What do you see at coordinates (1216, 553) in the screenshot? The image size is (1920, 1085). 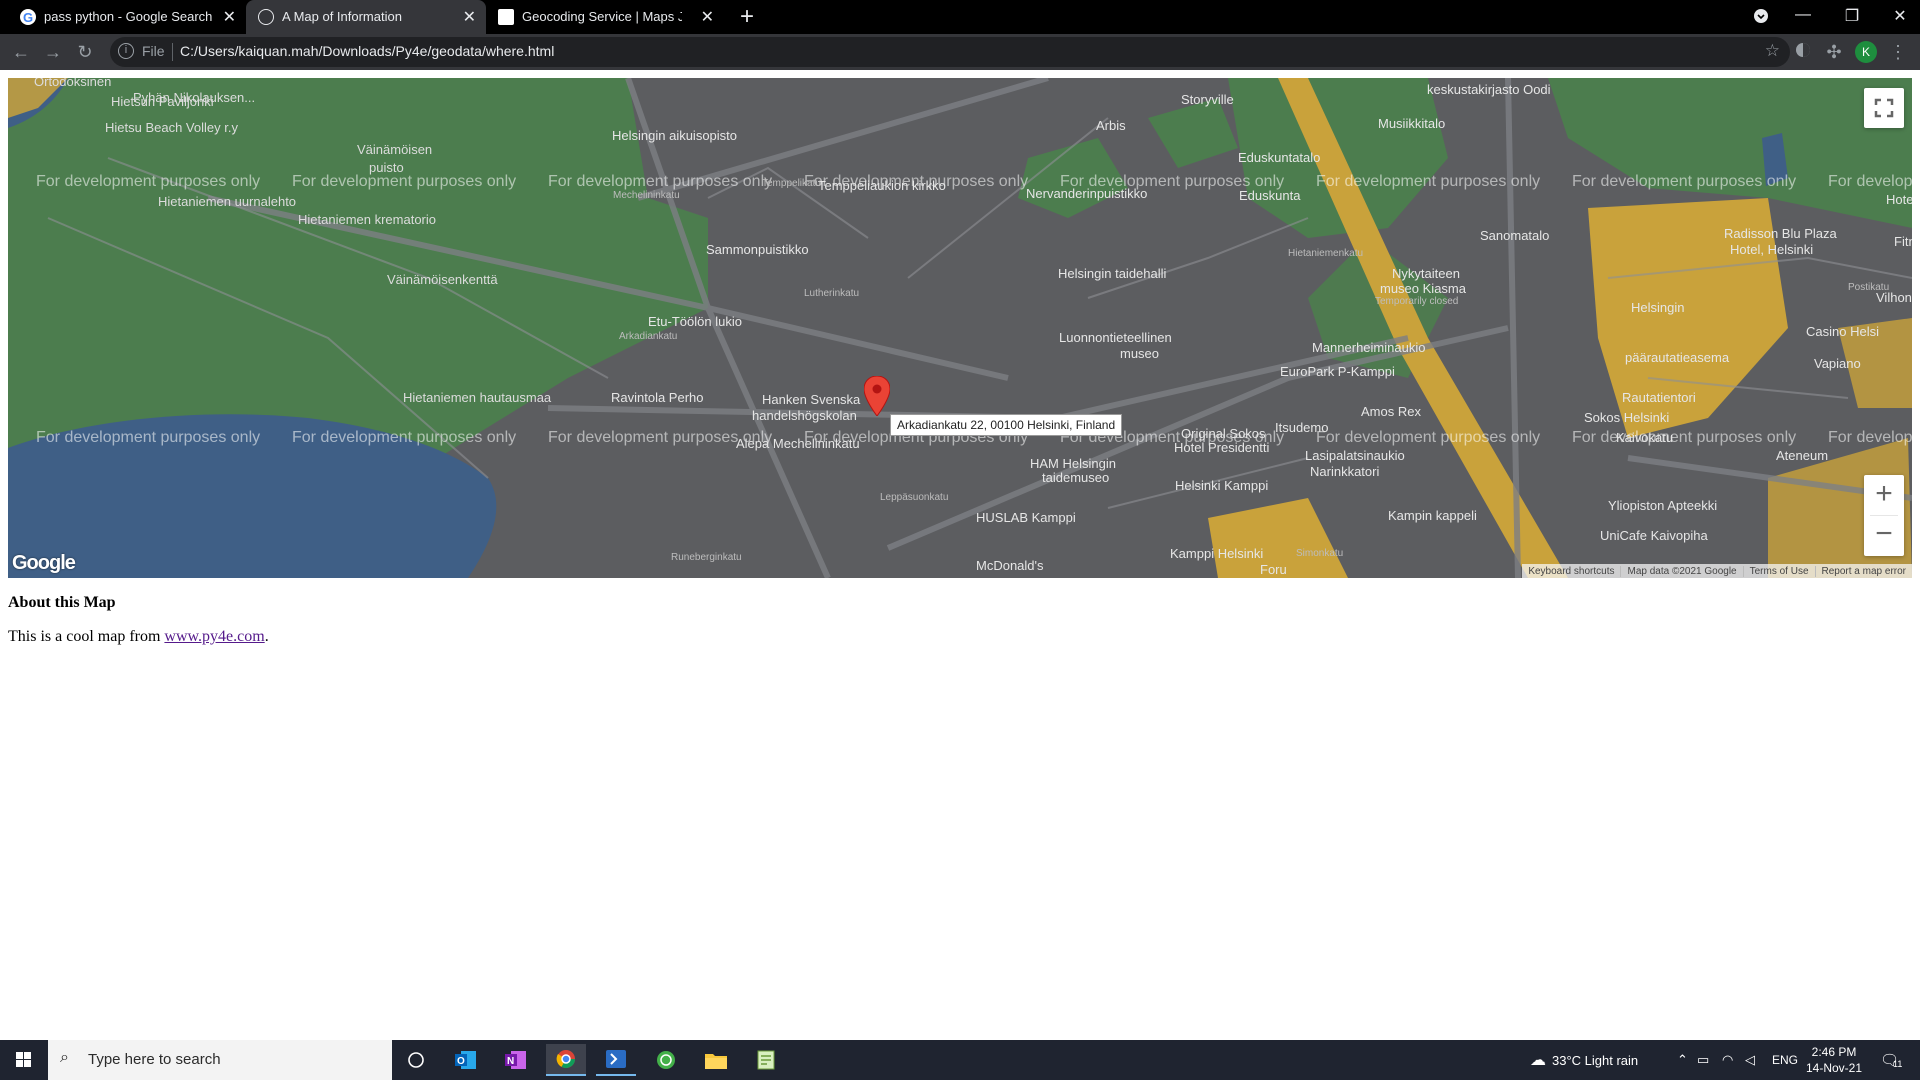 I see `map-place-label: Kamppi Helsinki` at bounding box center [1216, 553].